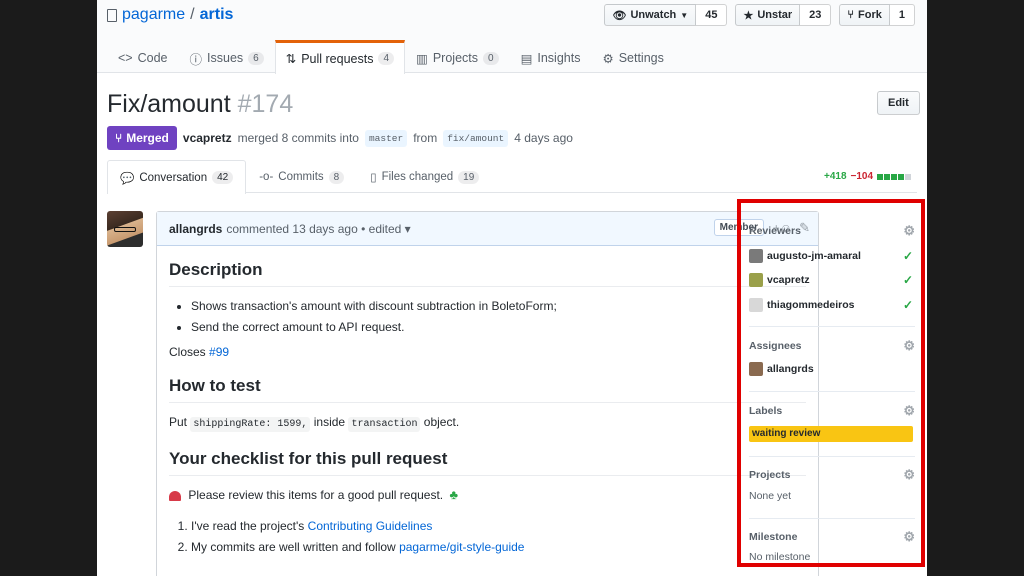  I want to click on diffstat: +418 −104, so click(868, 176).